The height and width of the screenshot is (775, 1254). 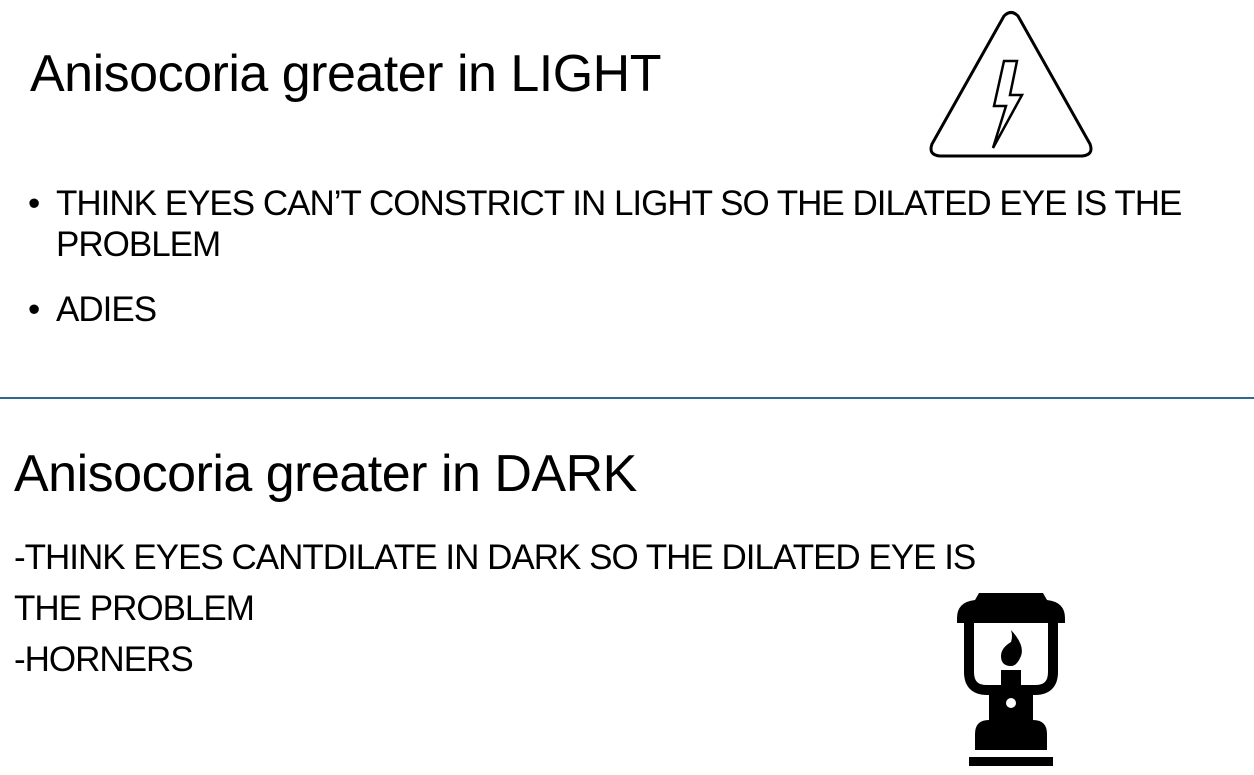 What do you see at coordinates (1011, 84) in the screenshot?
I see `high-voltage-warning-icon` at bounding box center [1011, 84].